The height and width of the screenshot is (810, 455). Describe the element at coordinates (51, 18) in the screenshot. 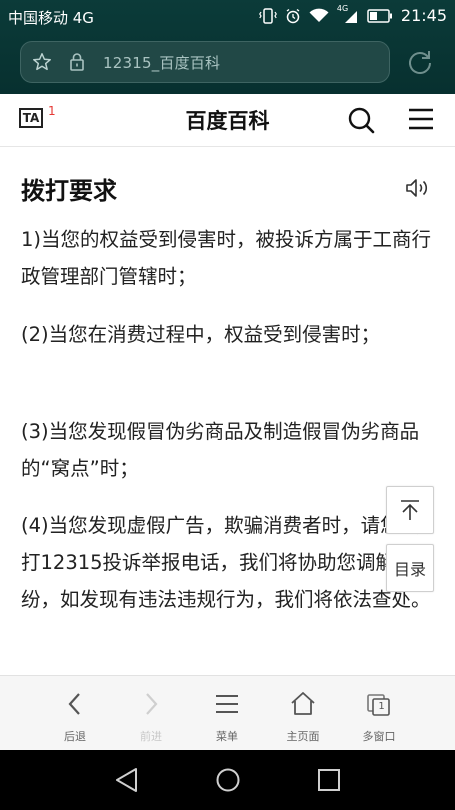

I see `carrier-label: 中国移动 4G` at that location.